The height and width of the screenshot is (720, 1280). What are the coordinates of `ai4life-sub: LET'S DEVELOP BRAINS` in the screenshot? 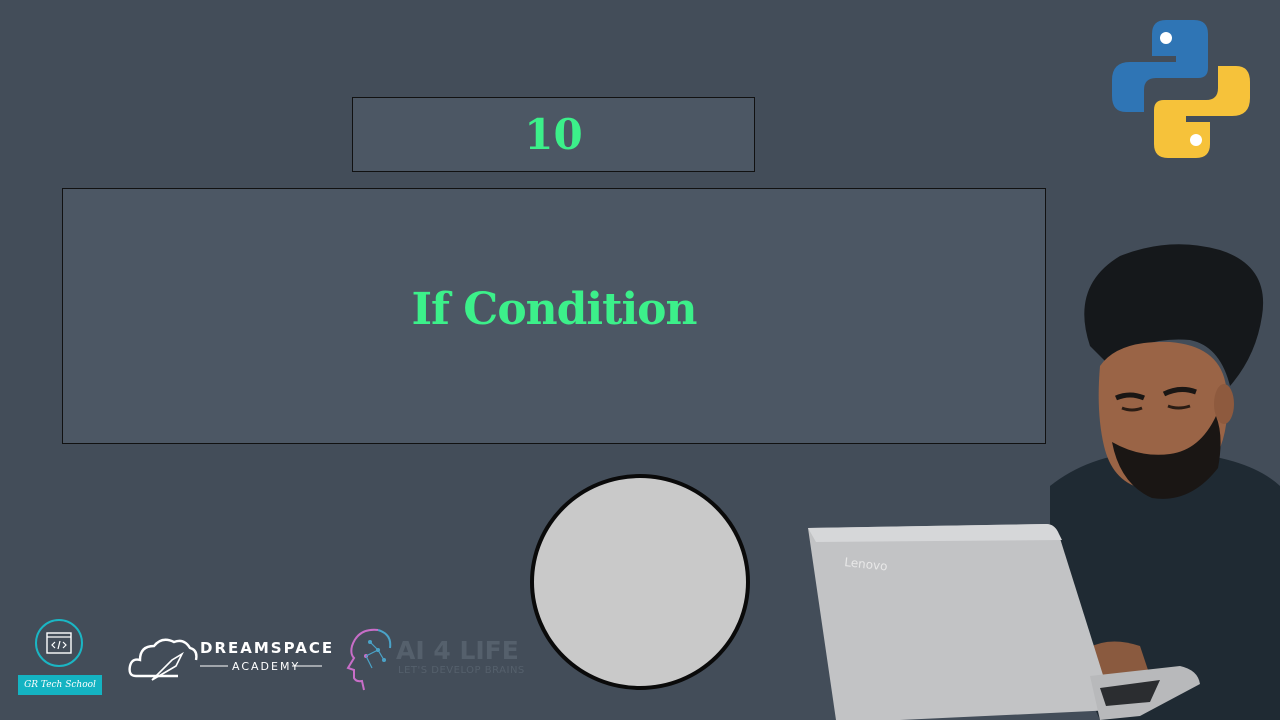 It's located at (461, 670).